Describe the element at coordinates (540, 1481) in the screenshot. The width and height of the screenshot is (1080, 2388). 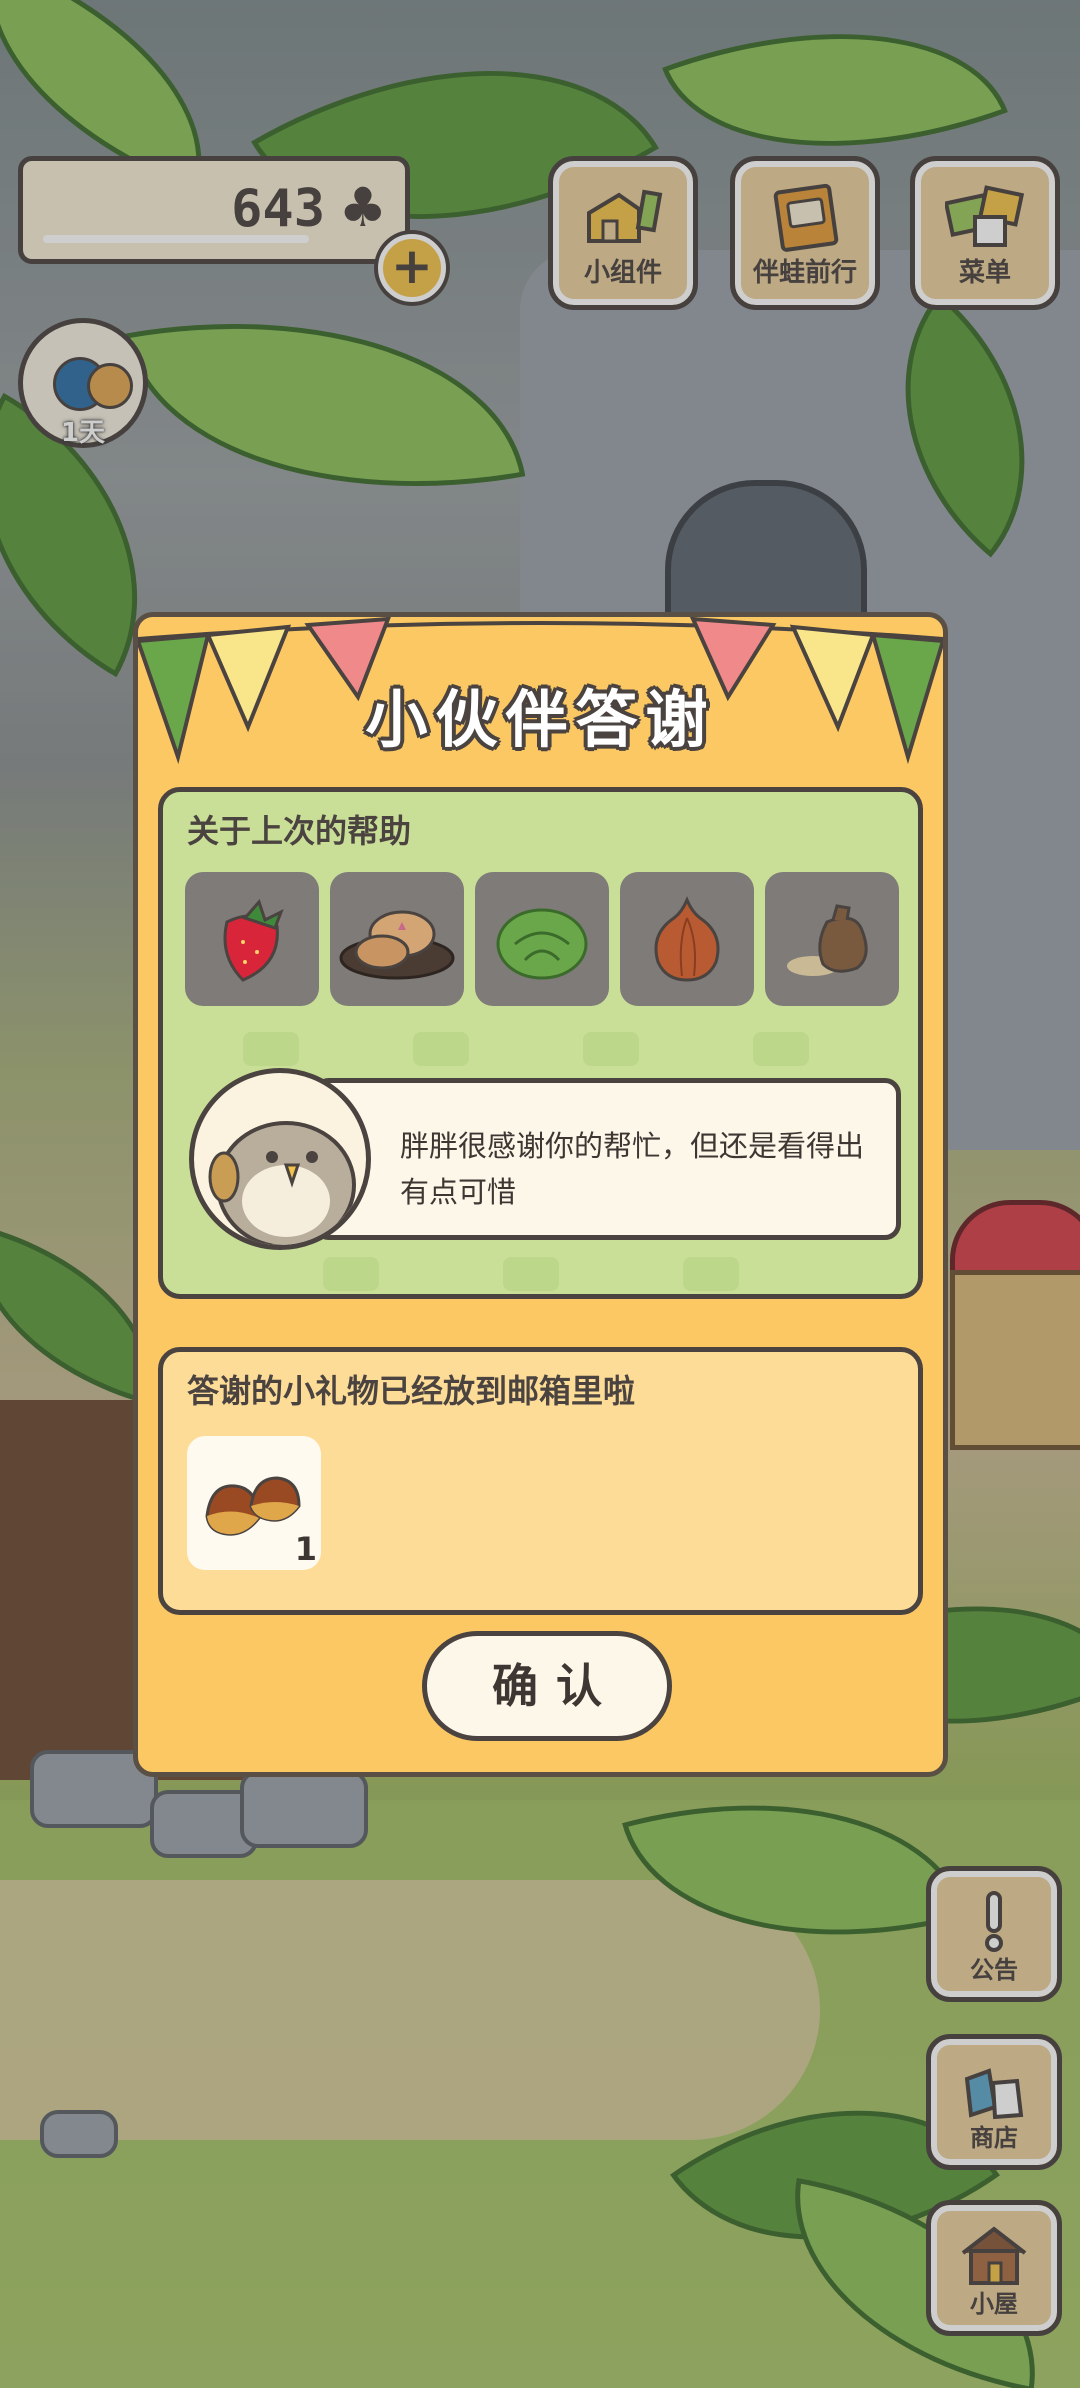
I see `gift-panel: 答谢的小礼物已经放到邮箱里啦 1` at that location.